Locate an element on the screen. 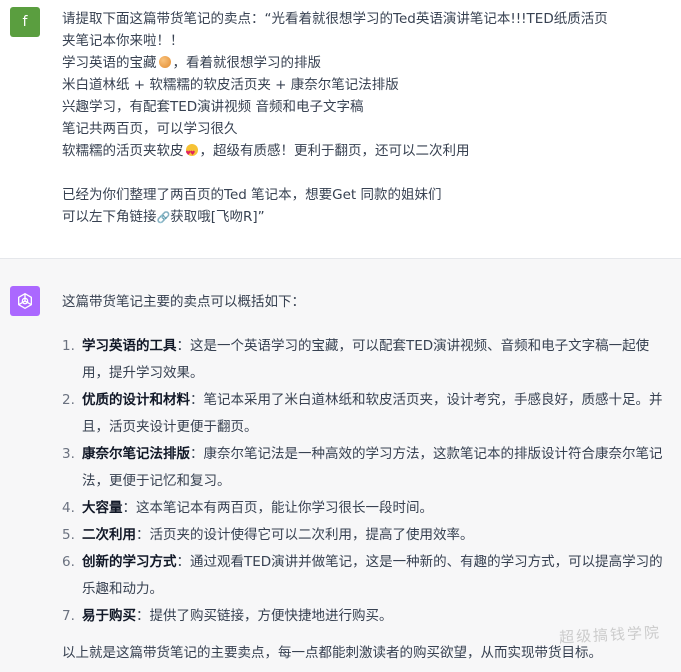 This screenshot has height=672, width=681. openai-logo-icon is located at coordinates (25, 301).